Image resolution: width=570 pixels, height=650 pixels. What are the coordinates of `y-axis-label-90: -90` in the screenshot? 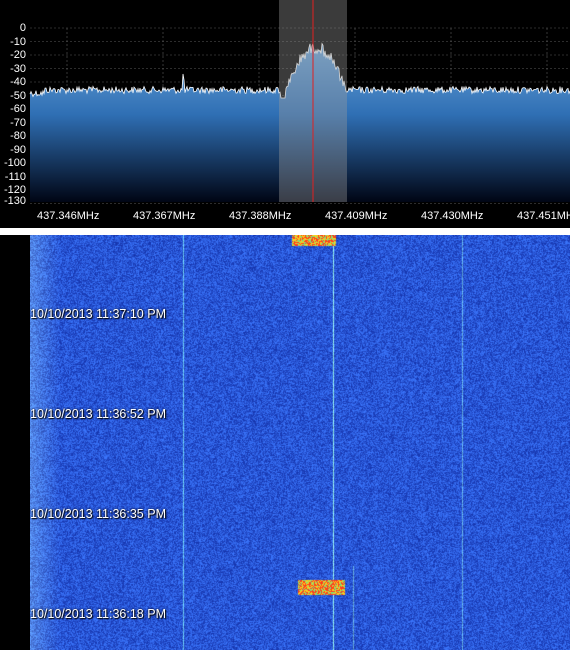 It's located at (18, 150).